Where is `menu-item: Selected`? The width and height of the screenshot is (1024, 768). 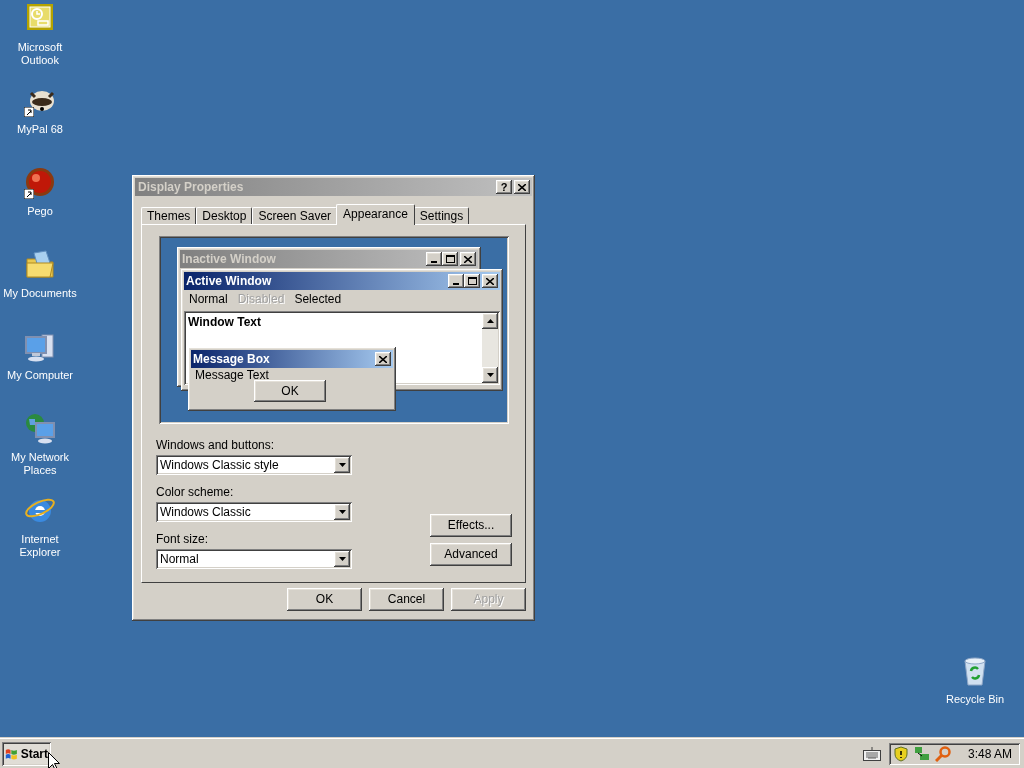
menu-item: Selected is located at coordinates (318, 299).